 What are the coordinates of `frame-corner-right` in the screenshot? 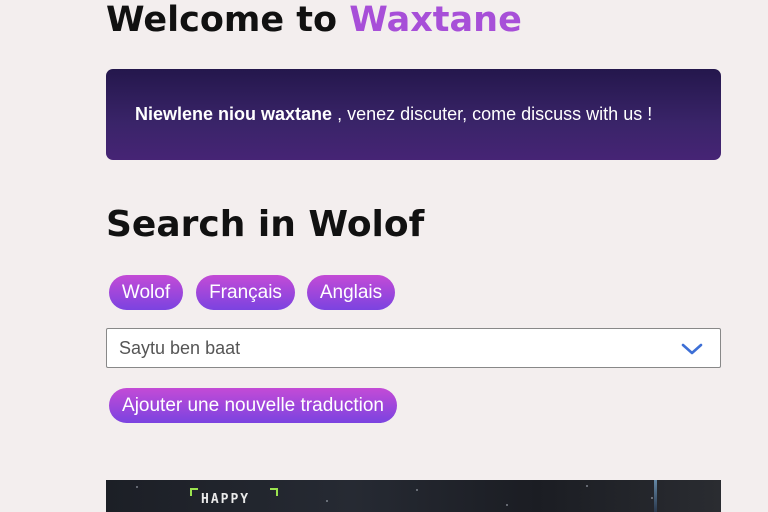 It's located at (274, 492).